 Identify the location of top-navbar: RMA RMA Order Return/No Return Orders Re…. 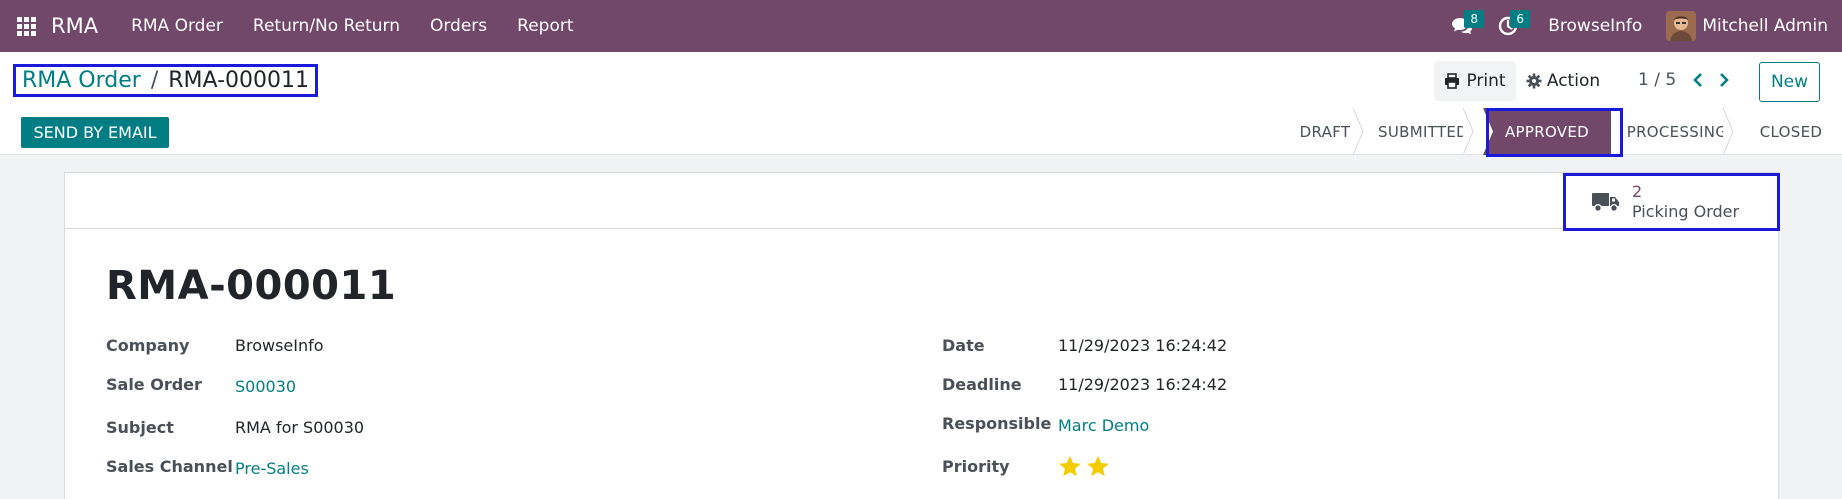
(921, 26).